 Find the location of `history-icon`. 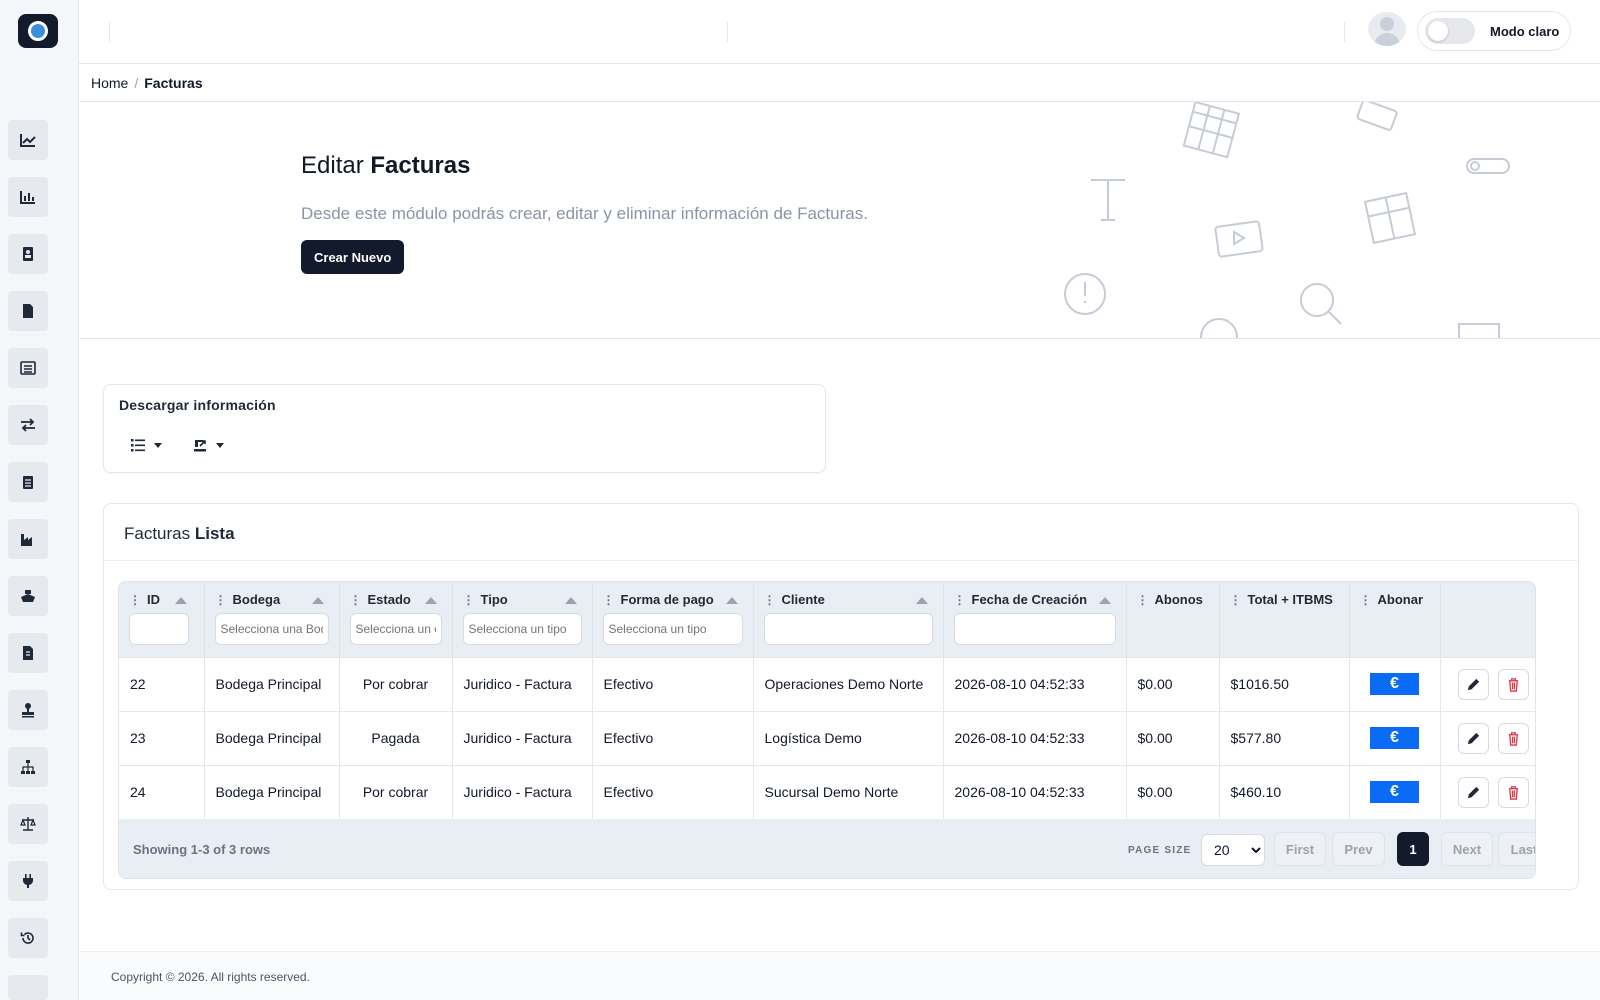

history-icon is located at coordinates (27, 938).